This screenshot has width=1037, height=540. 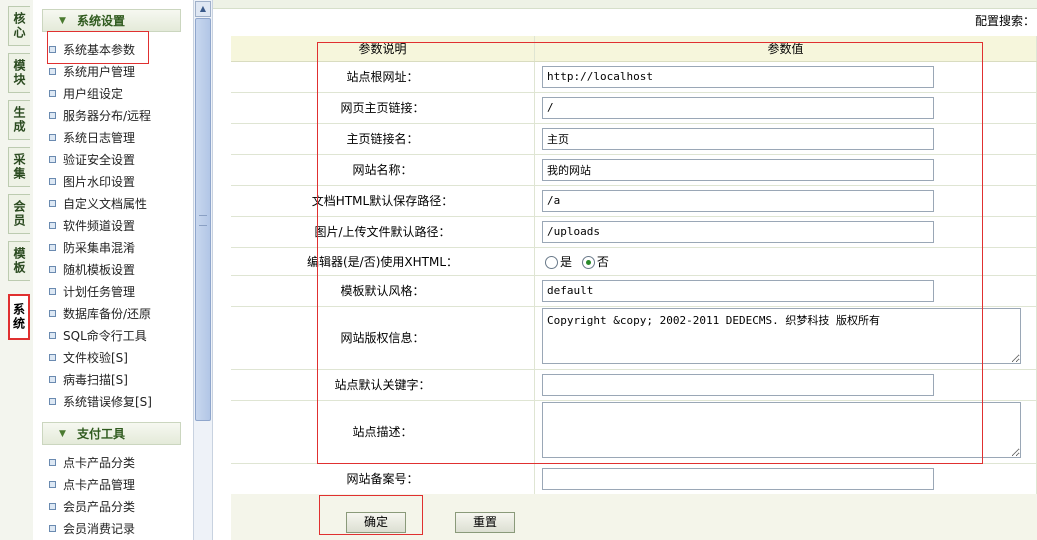 I want to click on top-strip, so click(x=625, y=4).